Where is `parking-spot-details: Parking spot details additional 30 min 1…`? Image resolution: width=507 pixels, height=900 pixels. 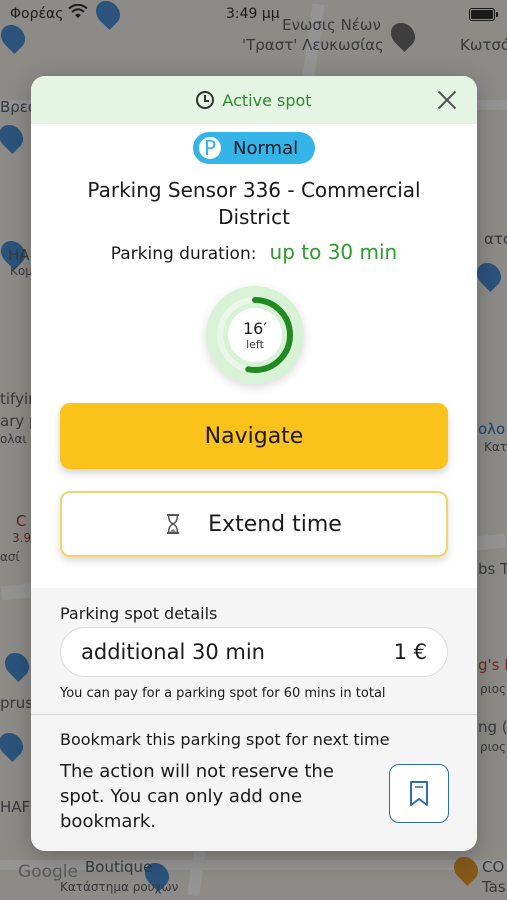 parking-spot-details: Parking spot details additional 30 min 1… is located at coordinates (254, 651).